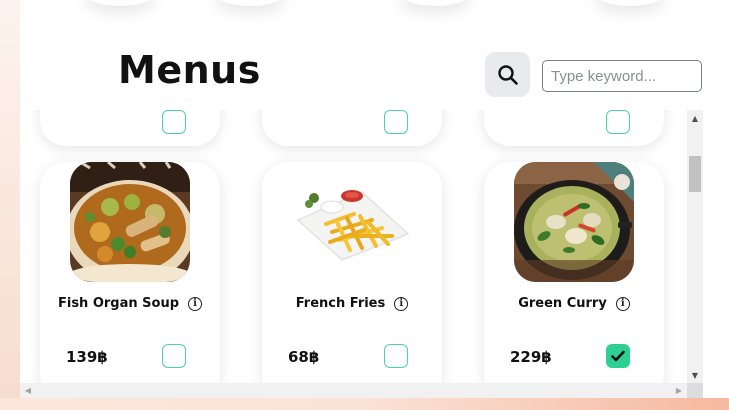  What do you see at coordinates (695, 375) in the screenshot?
I see `scroll-down-arrow: ▼` at bounding box center [695, 375].